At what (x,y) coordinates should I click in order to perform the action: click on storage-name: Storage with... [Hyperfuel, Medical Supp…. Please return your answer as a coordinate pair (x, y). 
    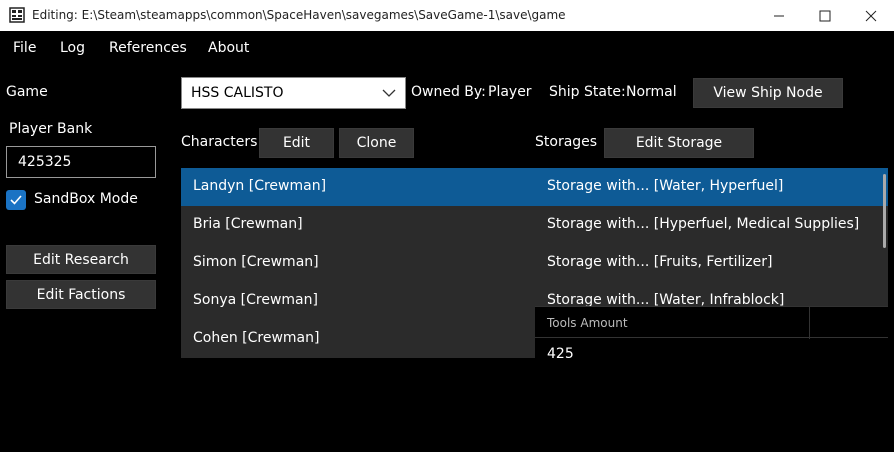
    Looking at the image, I should click on (703, 224).